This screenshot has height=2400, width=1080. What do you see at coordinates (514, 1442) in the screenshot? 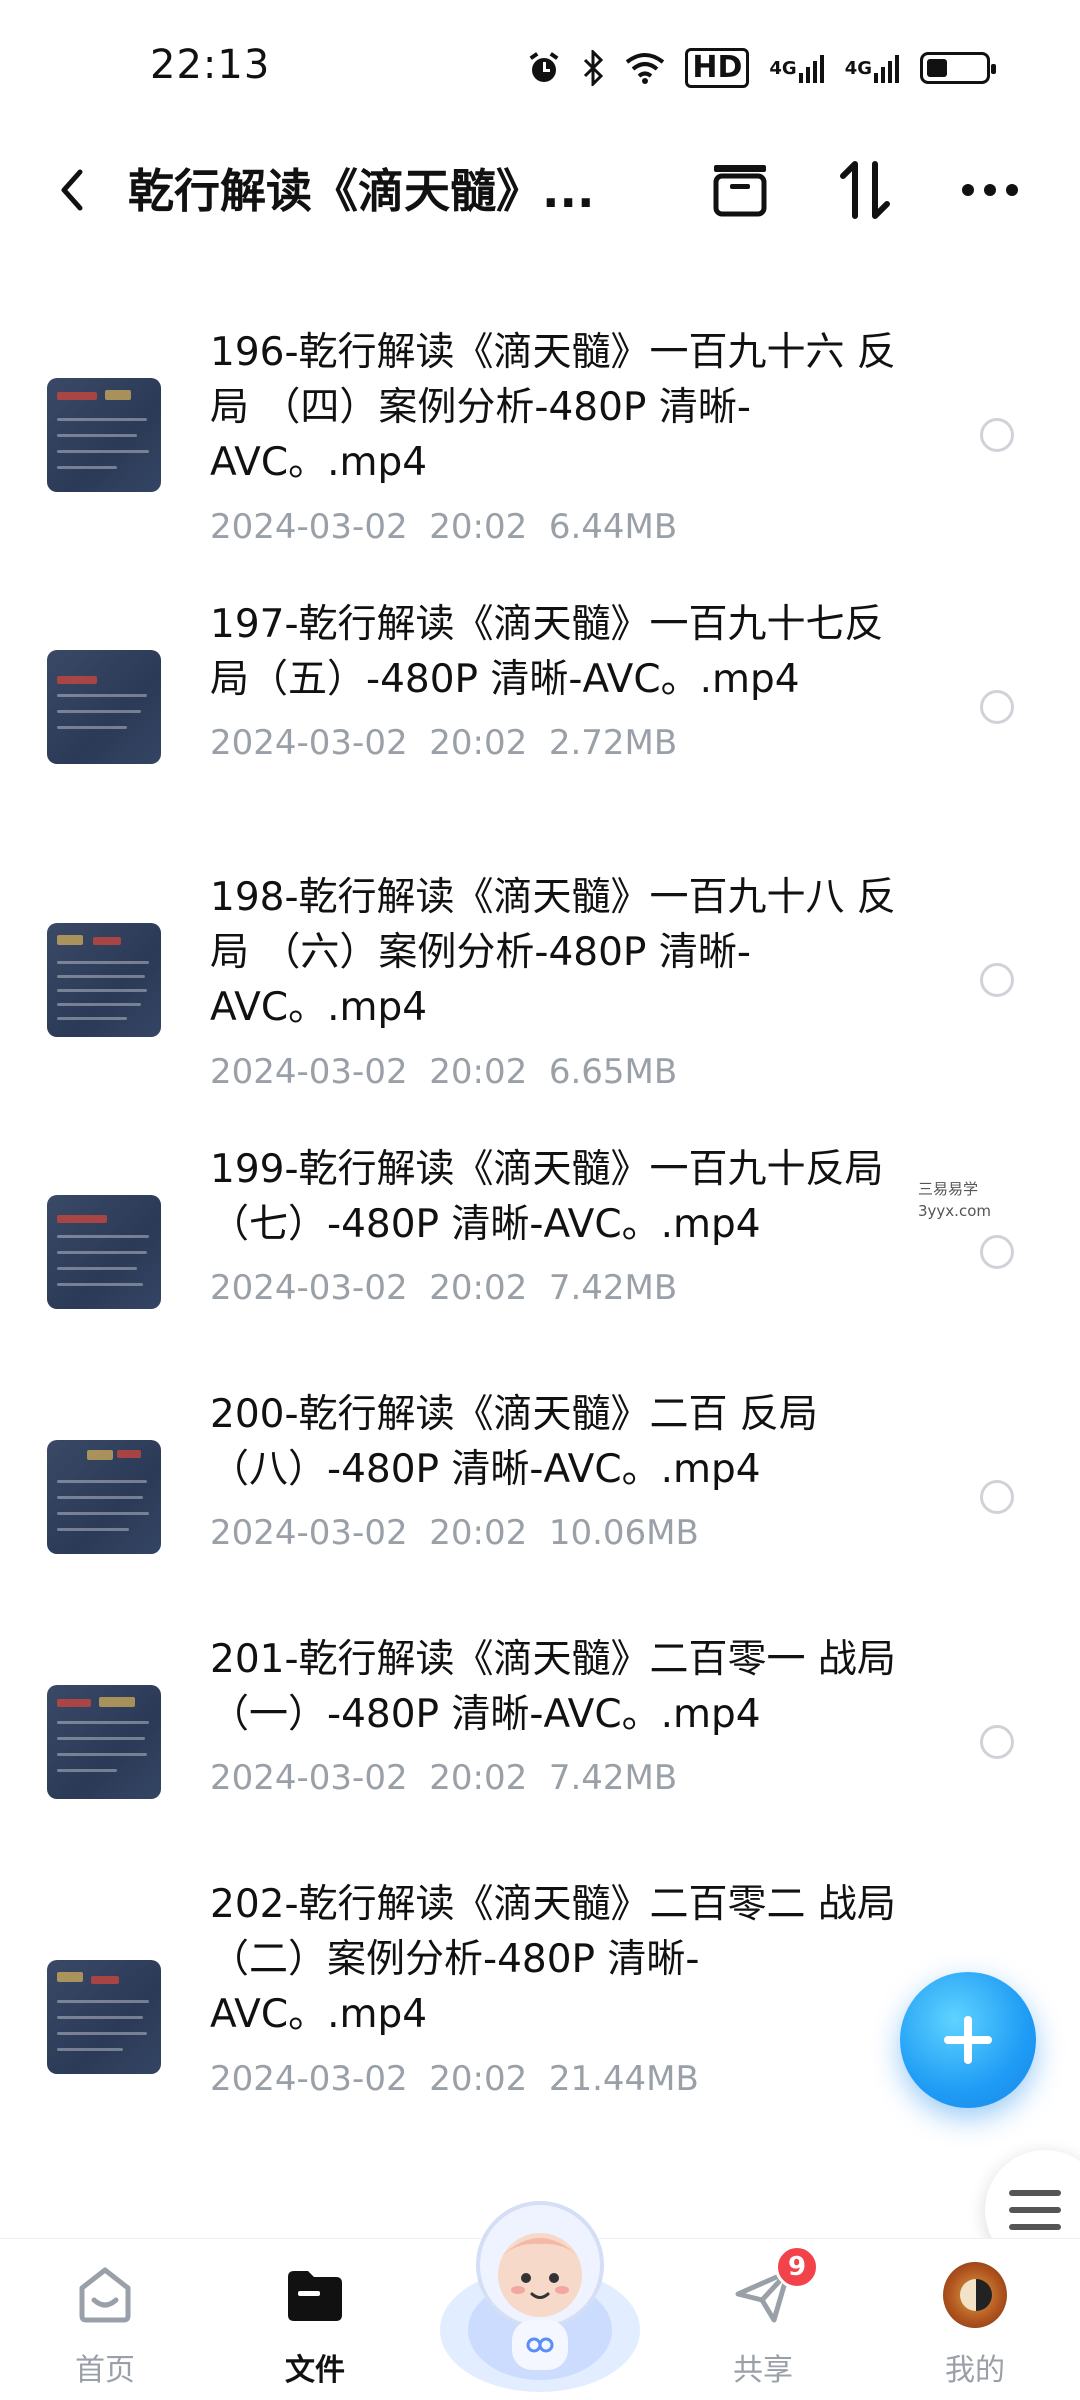
I see `file-name: 200-乾行解读《滴天髓》二百 反局（八）-480P 清晰-AVC。.mp4` at bounding box center [514, 1442].